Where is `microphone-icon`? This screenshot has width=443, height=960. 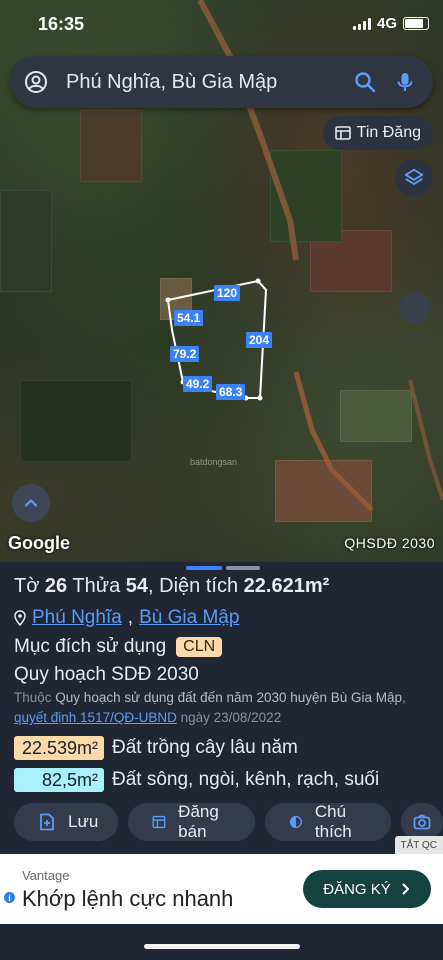
microphone-icon is located at coordinates (405, 82).